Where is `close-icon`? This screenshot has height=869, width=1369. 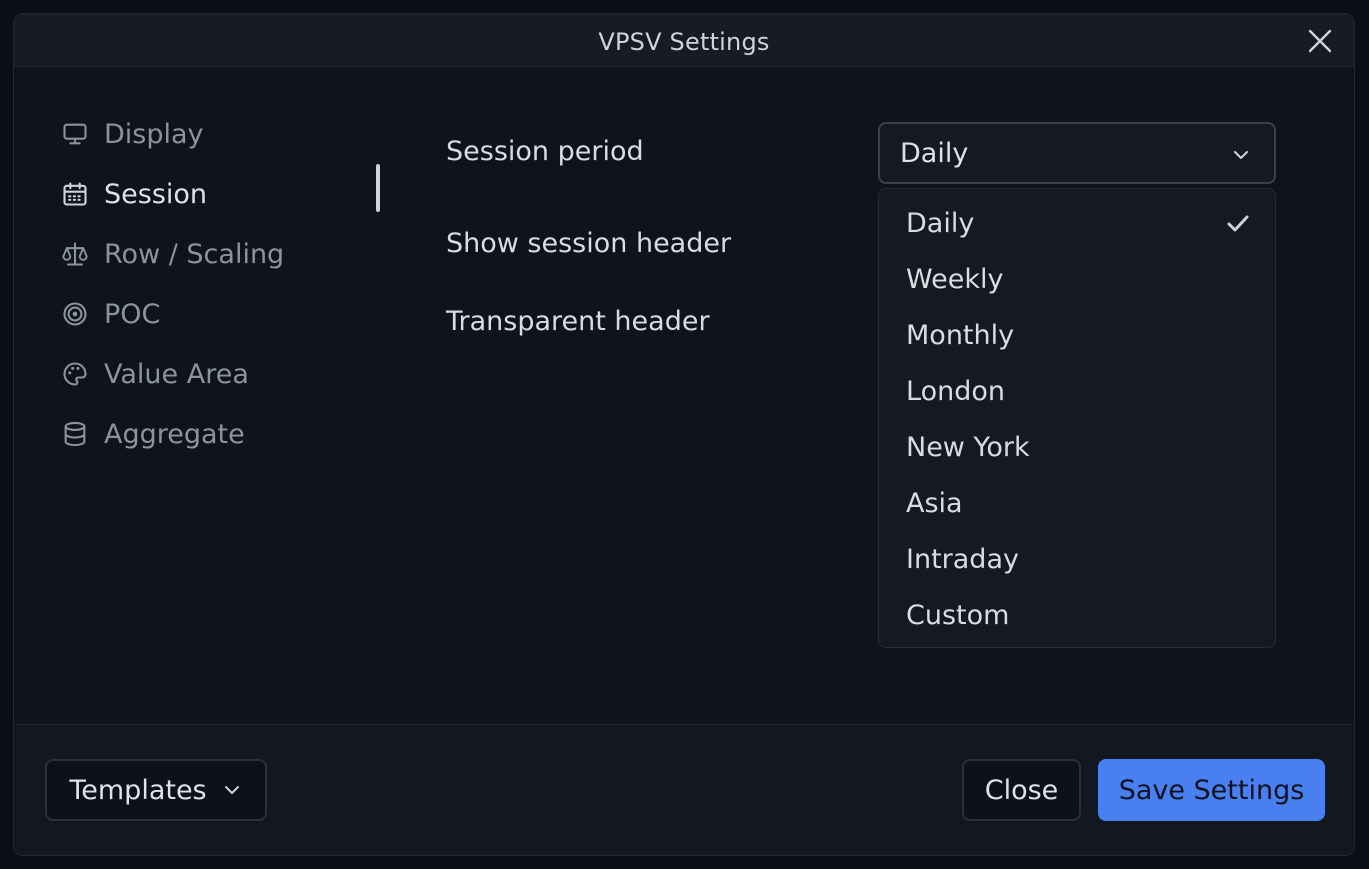 close-icon is located at coordinates (1320, 41).